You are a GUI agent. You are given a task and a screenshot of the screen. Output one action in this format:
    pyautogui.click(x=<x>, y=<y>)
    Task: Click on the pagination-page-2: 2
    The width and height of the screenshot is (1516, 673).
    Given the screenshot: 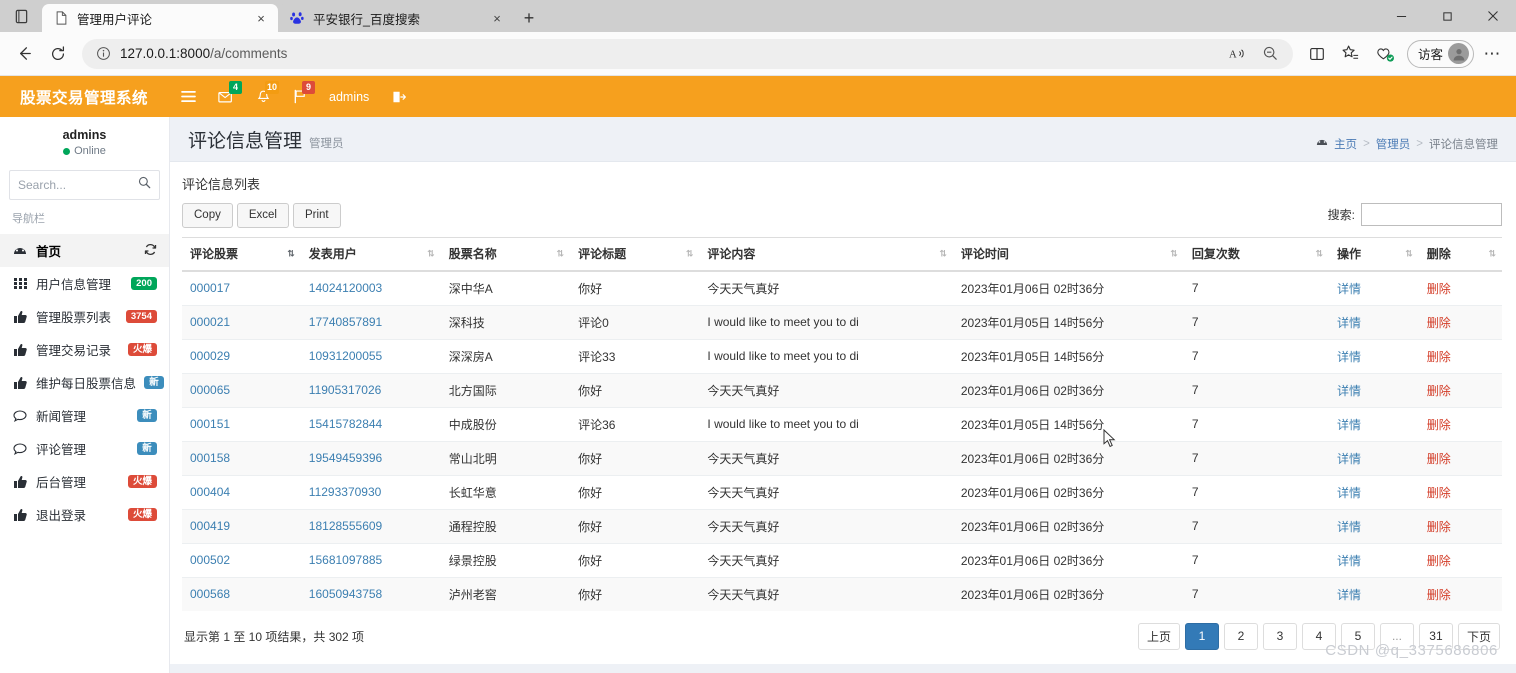 What is the action you would take?
    pyautogui.click(x=1240, y=636)
    